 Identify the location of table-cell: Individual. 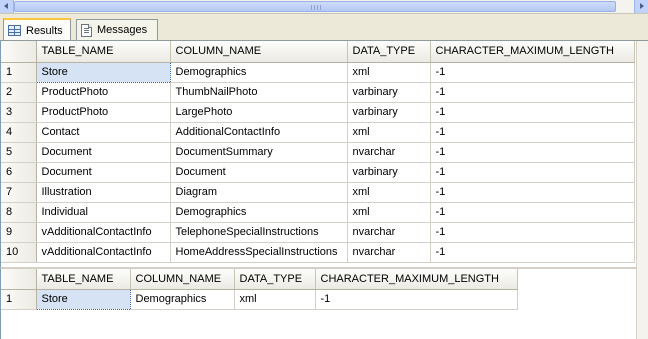
(103, 212).